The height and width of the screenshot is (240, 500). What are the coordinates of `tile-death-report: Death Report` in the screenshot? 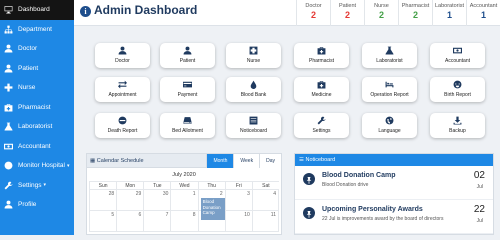 It's located at (122, 125).